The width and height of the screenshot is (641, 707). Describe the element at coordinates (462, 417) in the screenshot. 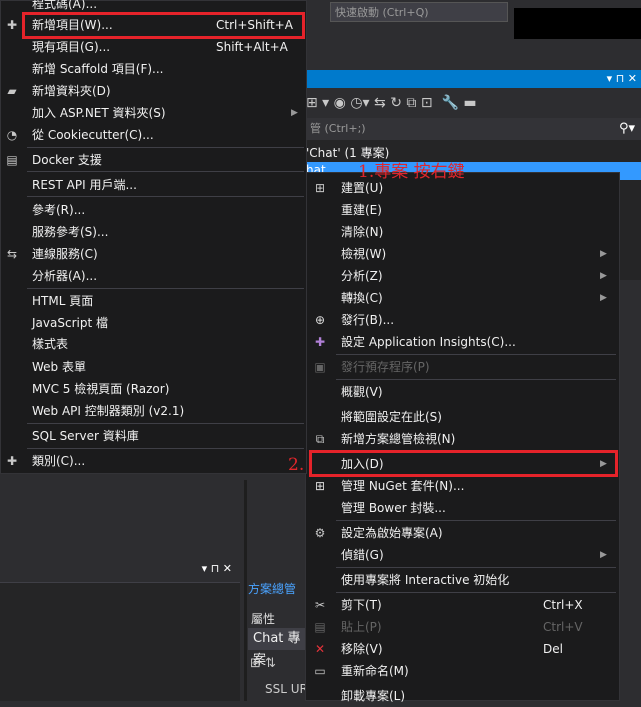

I see `menu-item: 將範圍設定在此(S)` at that location.